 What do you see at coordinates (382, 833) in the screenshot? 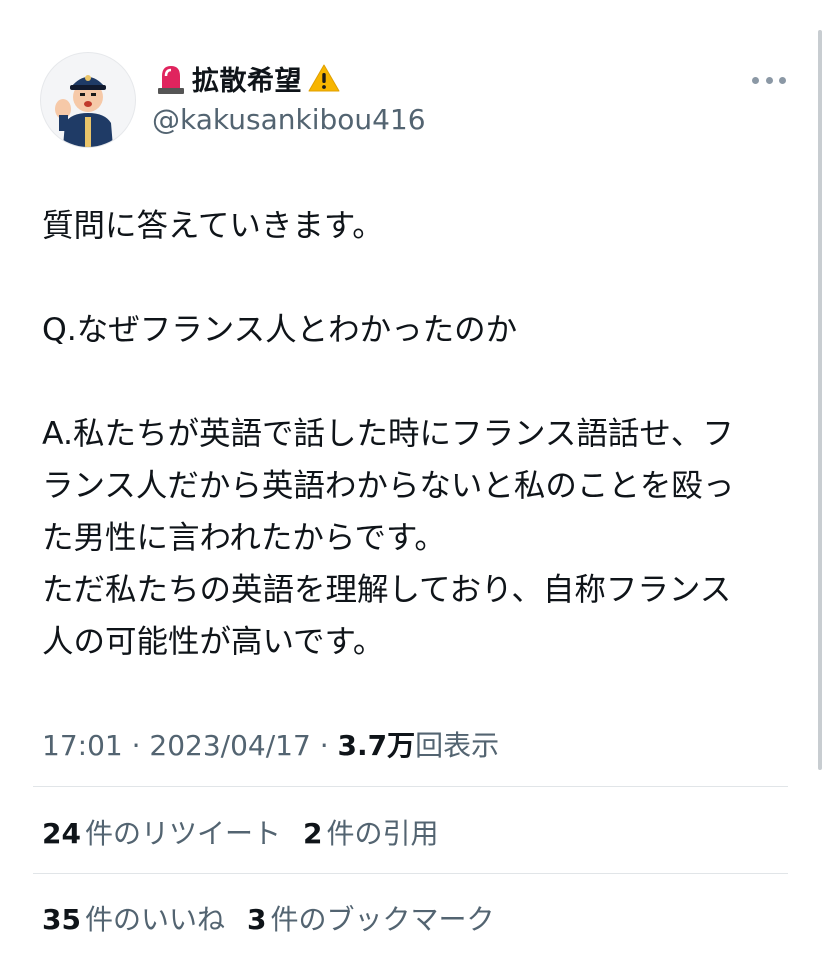
I see `quotes-label: 件の引用` at bounding box center [382, 833].